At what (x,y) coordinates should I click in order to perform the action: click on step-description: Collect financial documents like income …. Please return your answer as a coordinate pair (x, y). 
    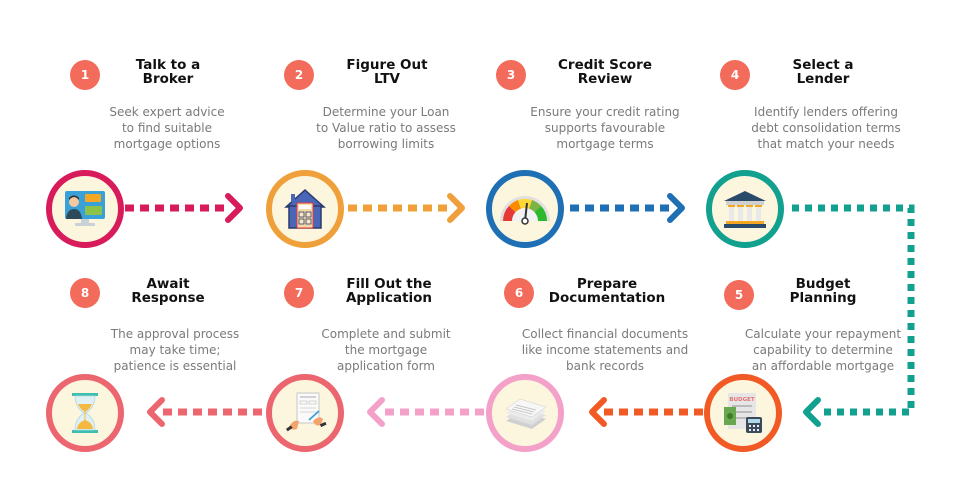
    Looking at the image, I should click on (605, 350).